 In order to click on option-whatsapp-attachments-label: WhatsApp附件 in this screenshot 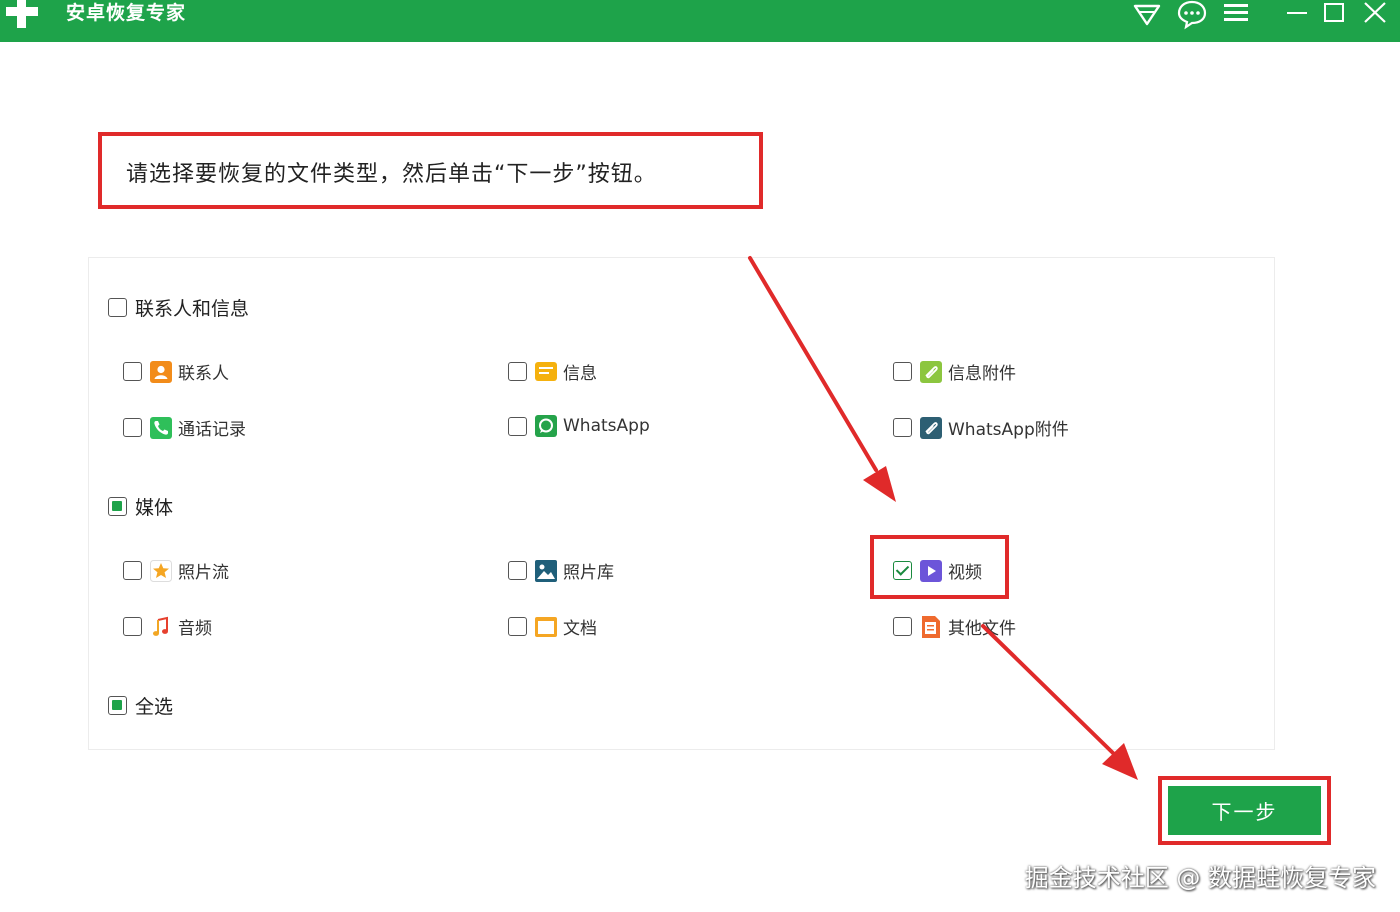, I will do `click(1008, 430)`.